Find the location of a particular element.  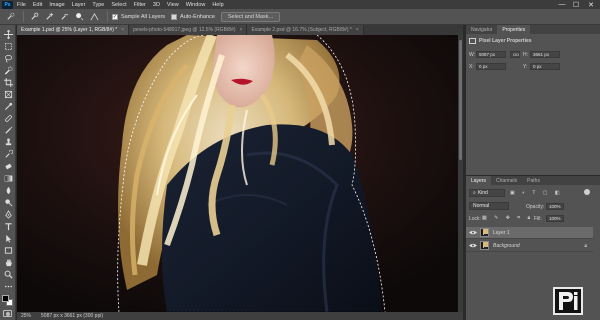

divider is located at coordinates (107, 16).